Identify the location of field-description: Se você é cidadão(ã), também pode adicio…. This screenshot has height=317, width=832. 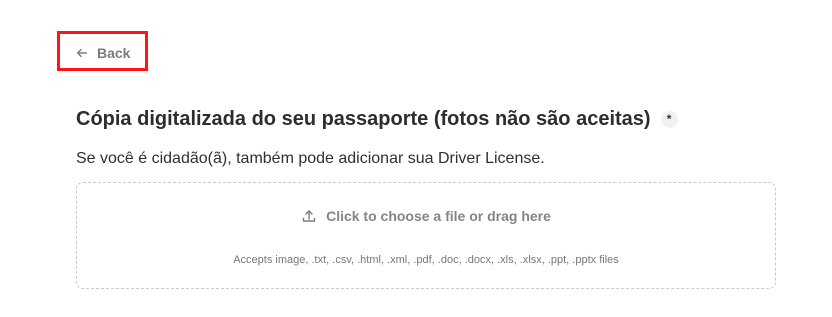
(310, 158).